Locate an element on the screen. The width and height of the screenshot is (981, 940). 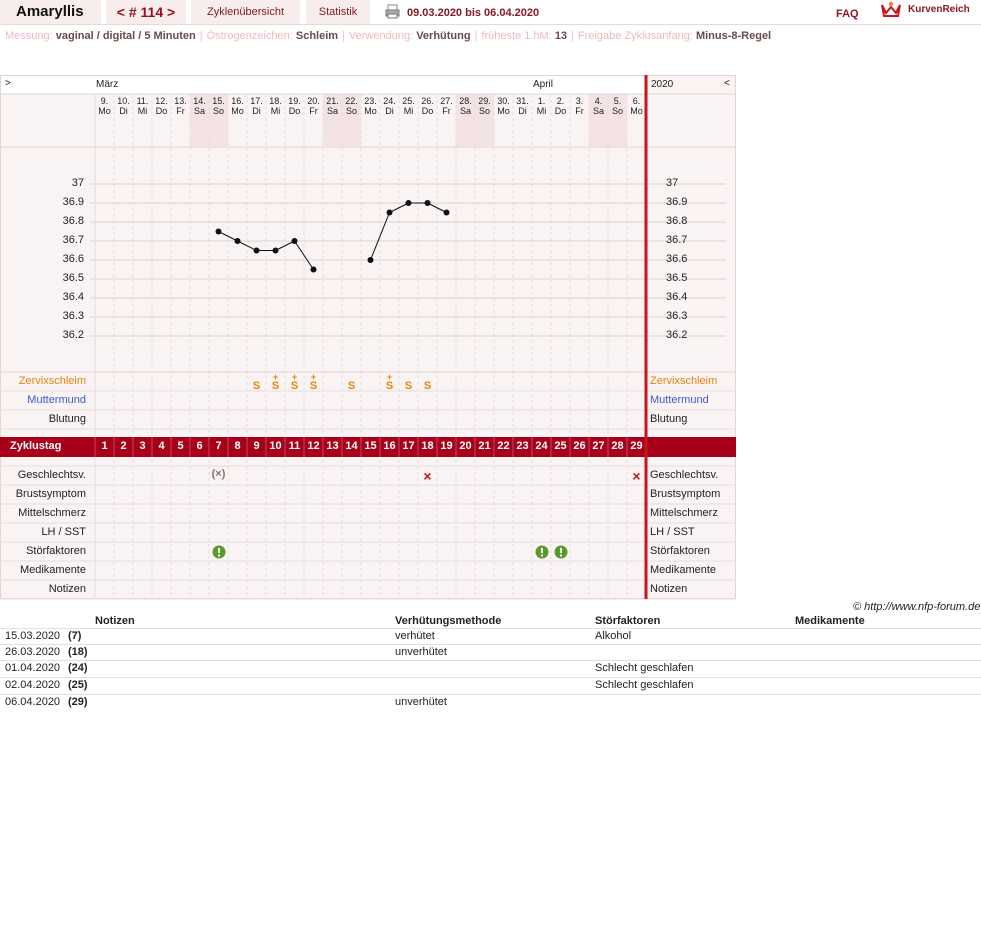
row-cycle-day: (25) is located at coordinates (78, 685).